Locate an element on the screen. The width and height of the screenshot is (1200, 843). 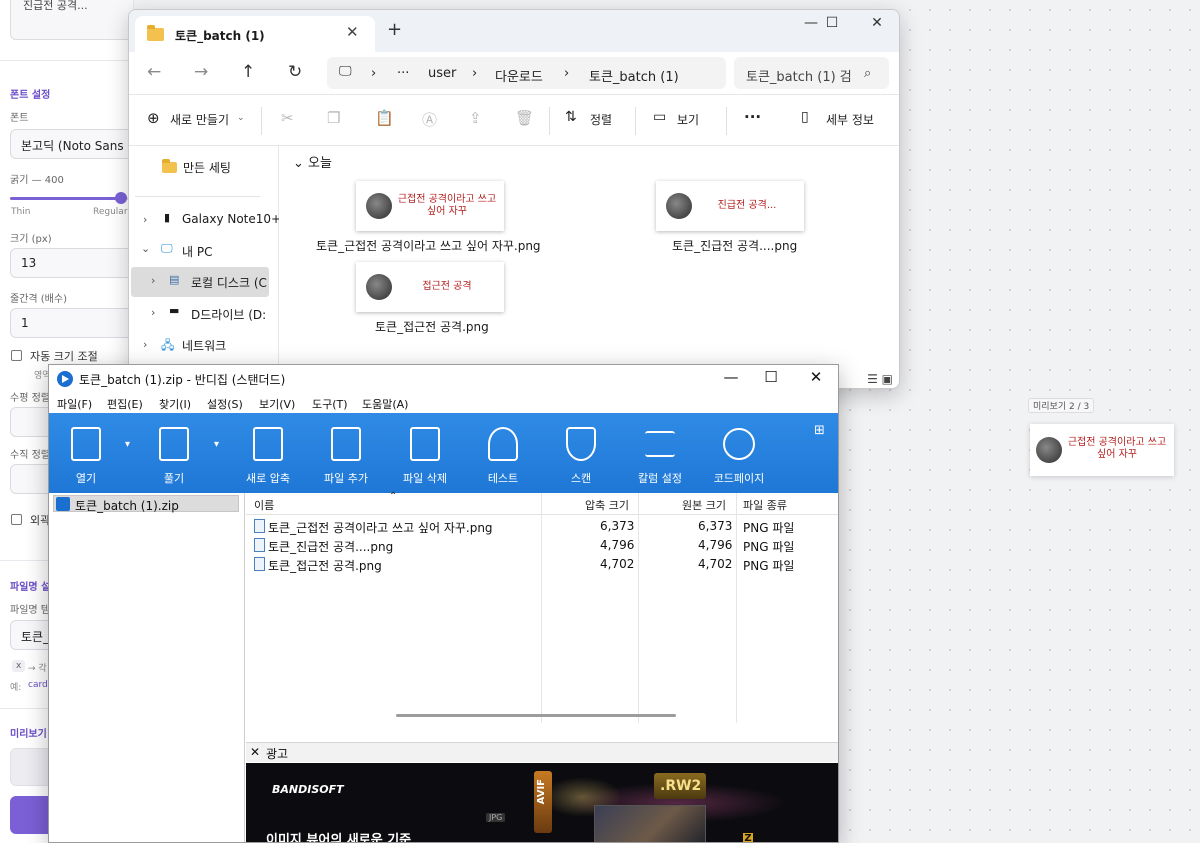
cut-icon: ✂ is located at coordinates (287, 118).